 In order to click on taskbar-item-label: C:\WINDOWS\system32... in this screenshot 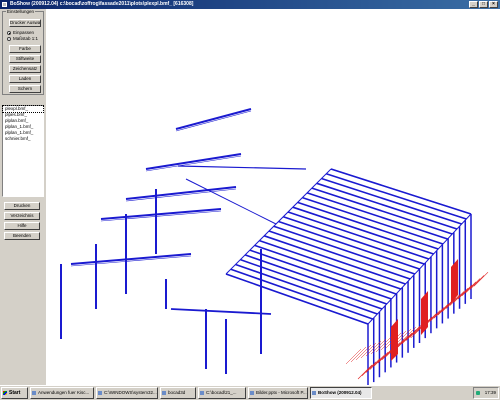, I will do `click(130, 392)`.